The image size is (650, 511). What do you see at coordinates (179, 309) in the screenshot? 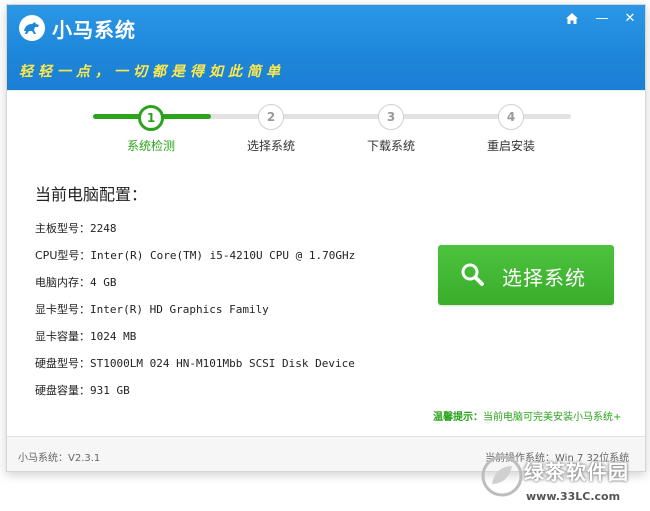
I see `info-value: Inter(R) HD Graphics Family` at bounding box center [179, 309].